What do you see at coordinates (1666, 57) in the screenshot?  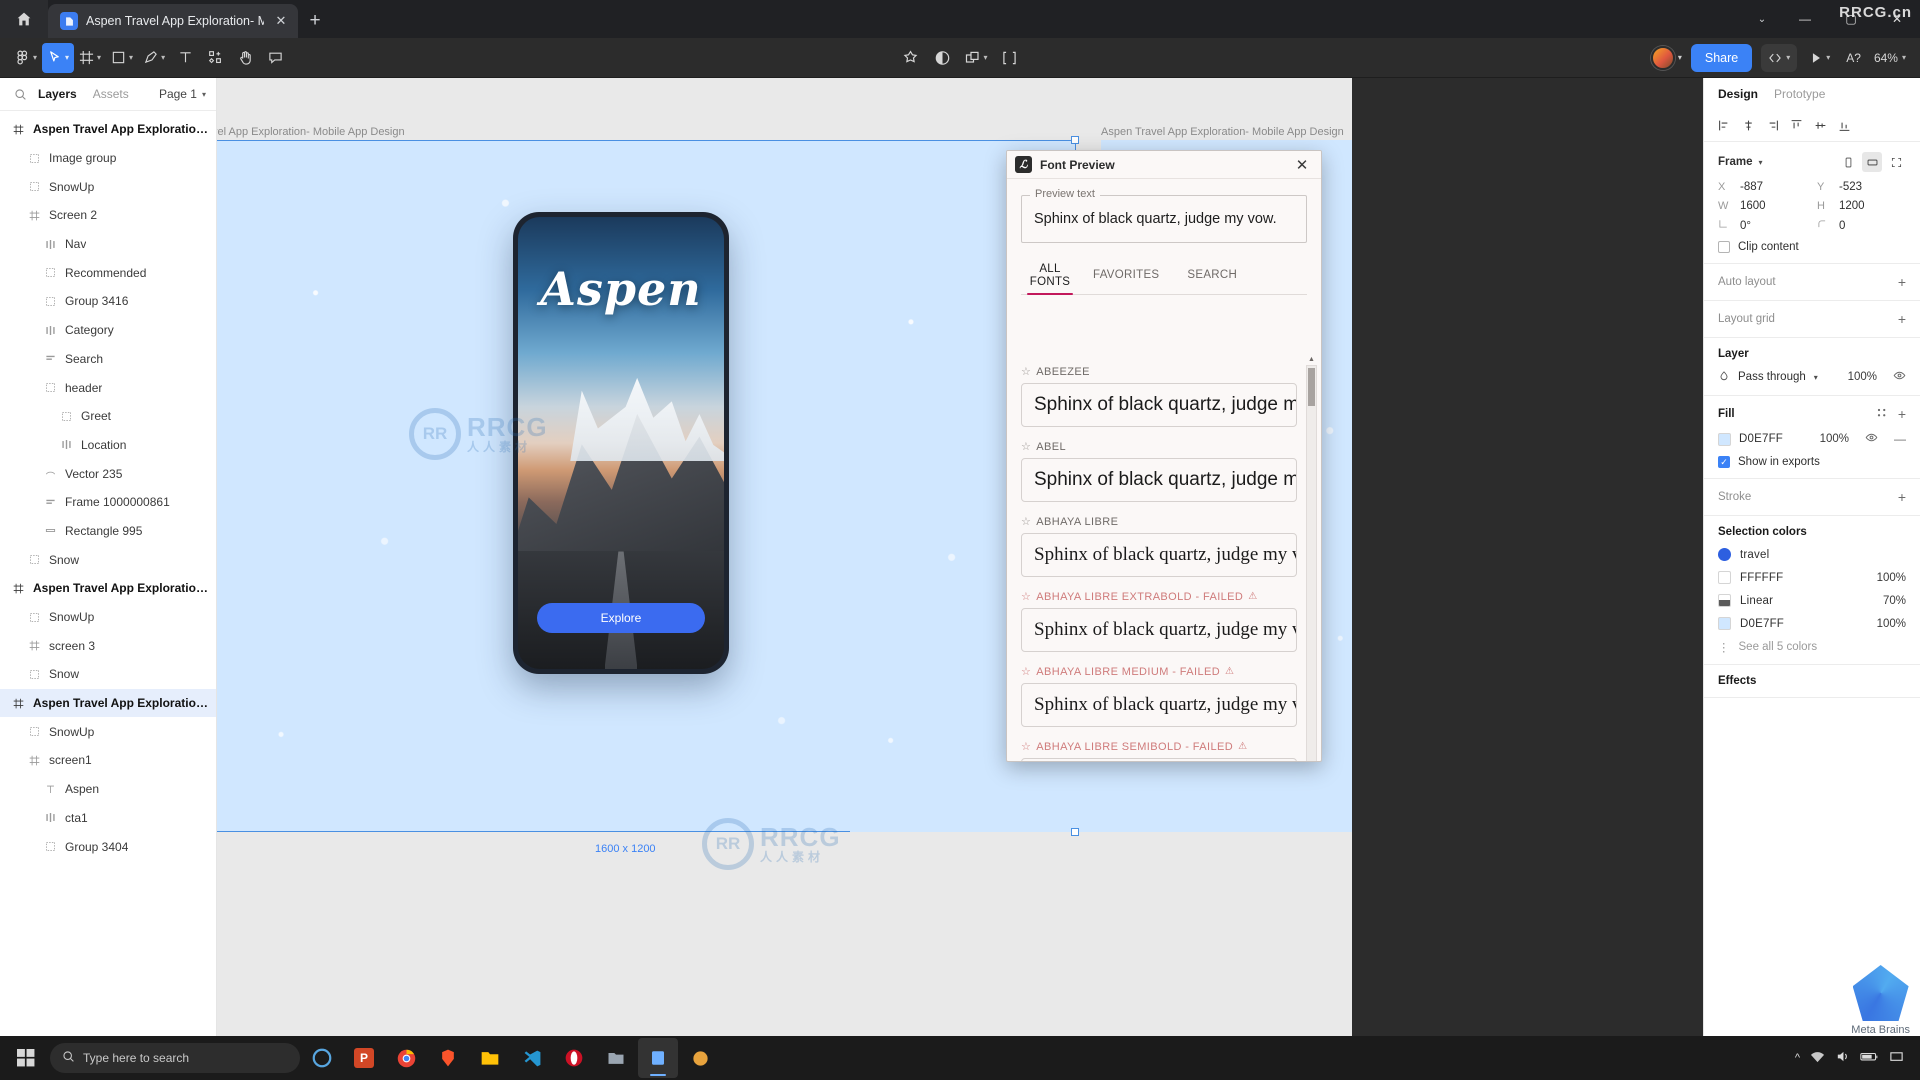 I see `user-avatar-group: ▾` at bounding box center [1666, 57].